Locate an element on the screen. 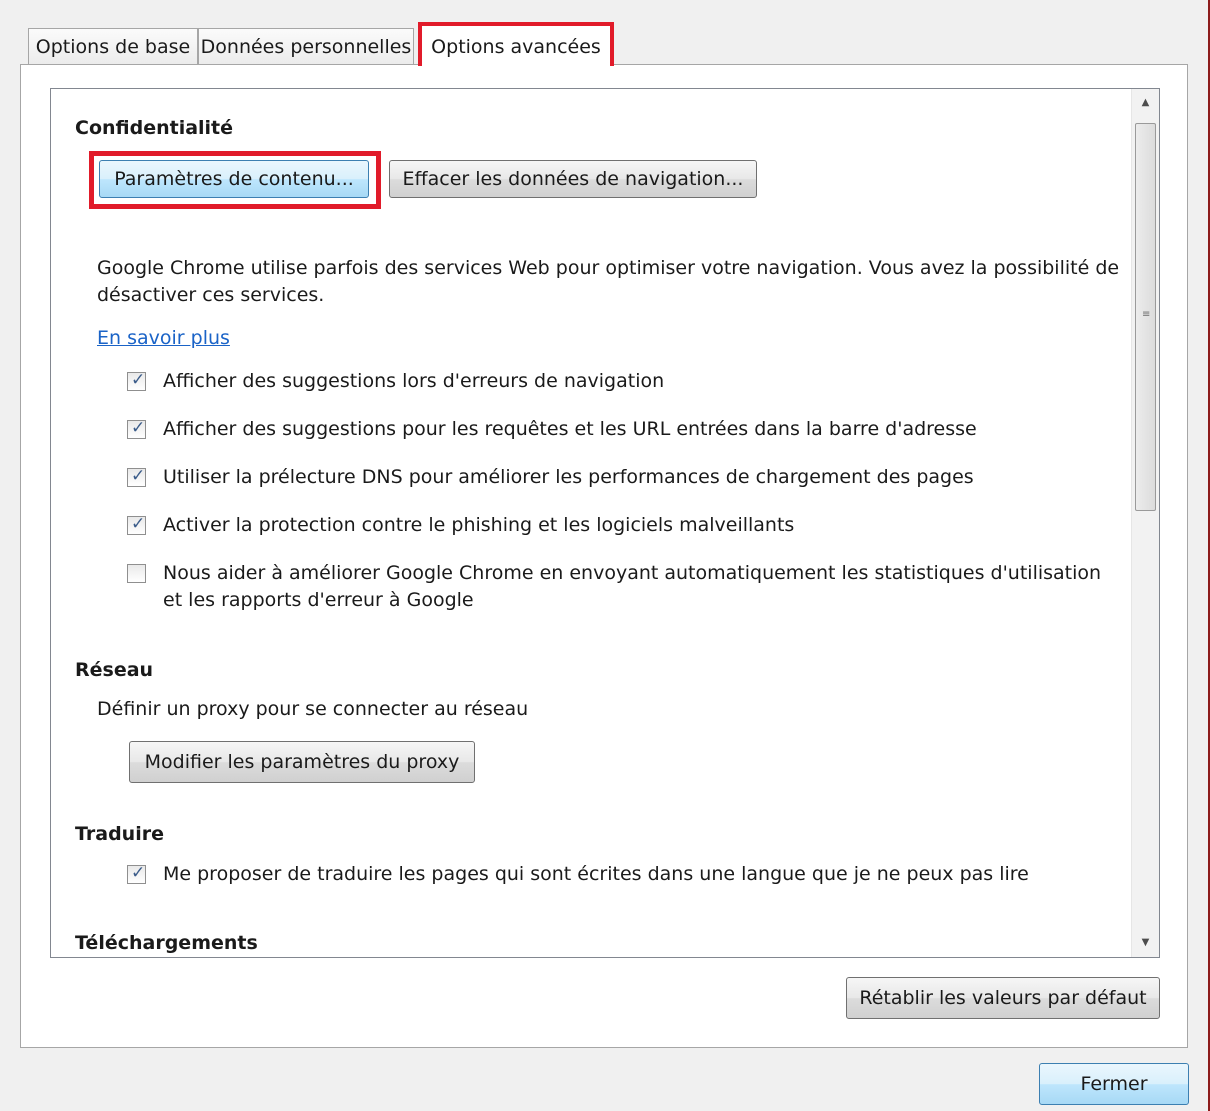  checkbox-label-line2: et les rapports d'erreur à Google is located at coordinates (318, 600).